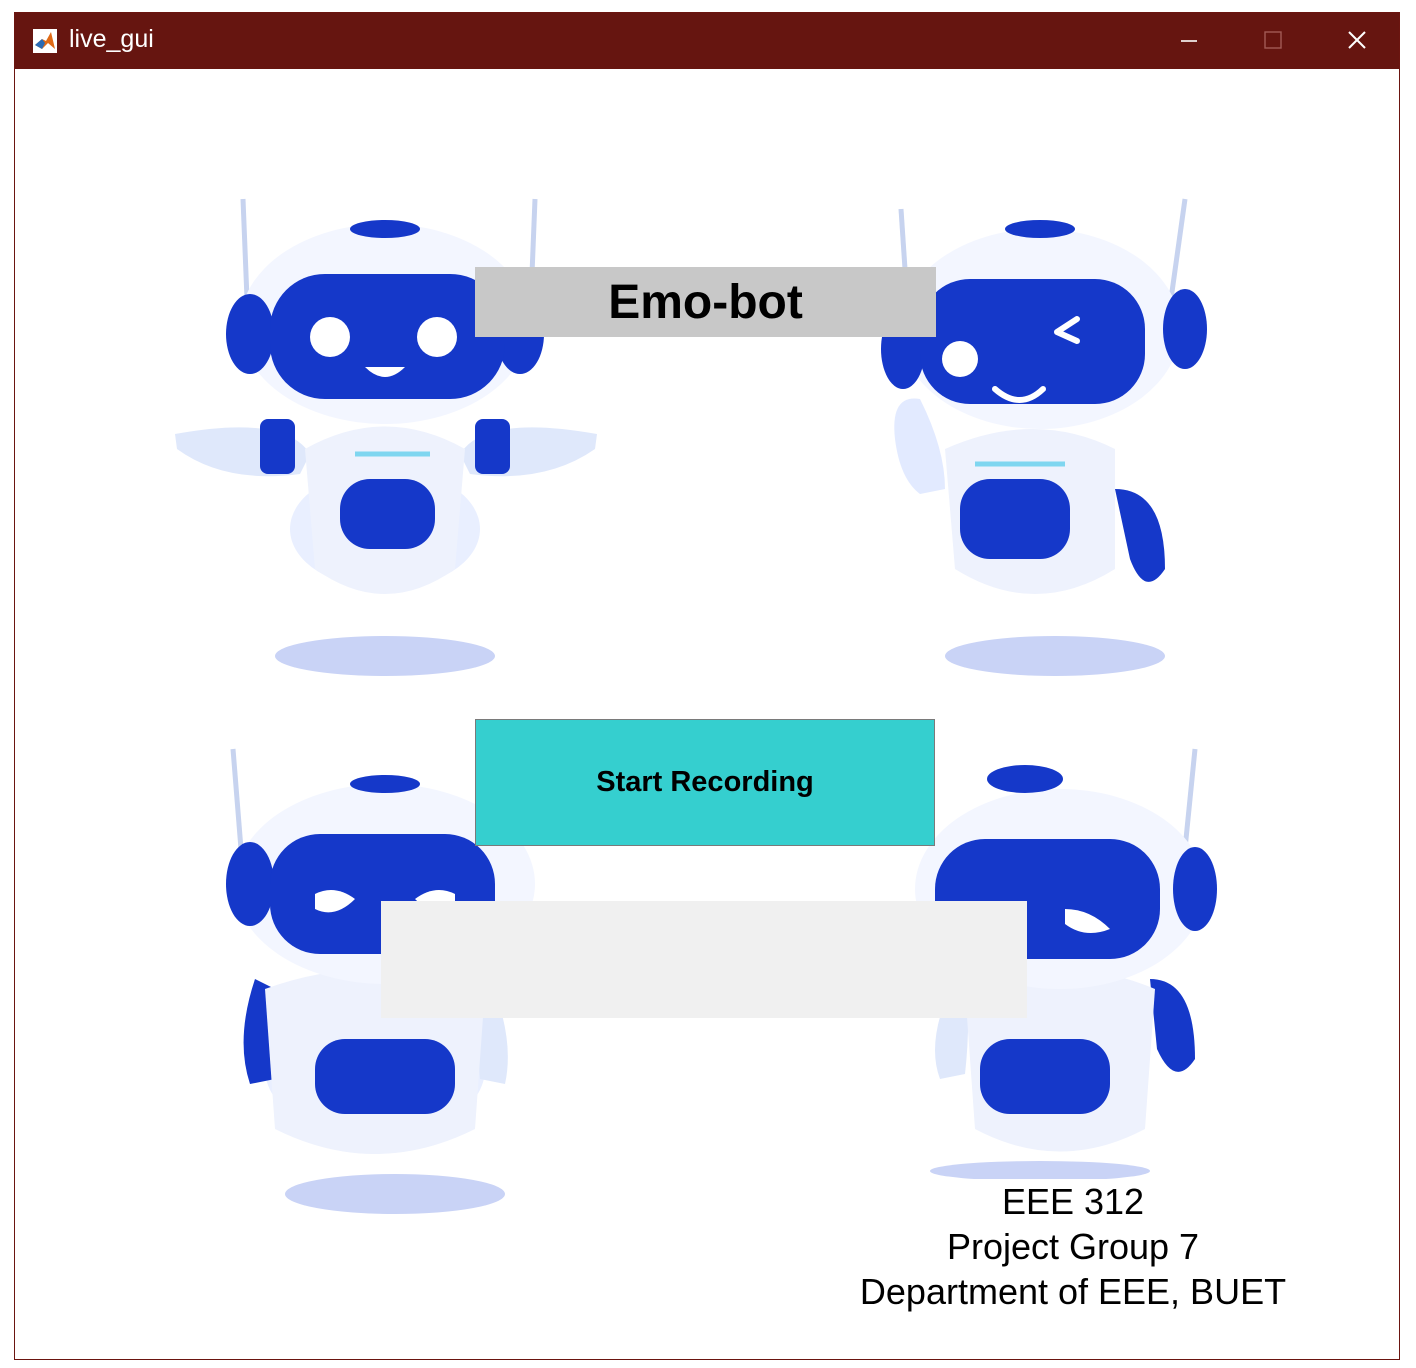 This screenshot has width=1416, height=1368. I want to click on emotion-result-box, so click(704, 959).